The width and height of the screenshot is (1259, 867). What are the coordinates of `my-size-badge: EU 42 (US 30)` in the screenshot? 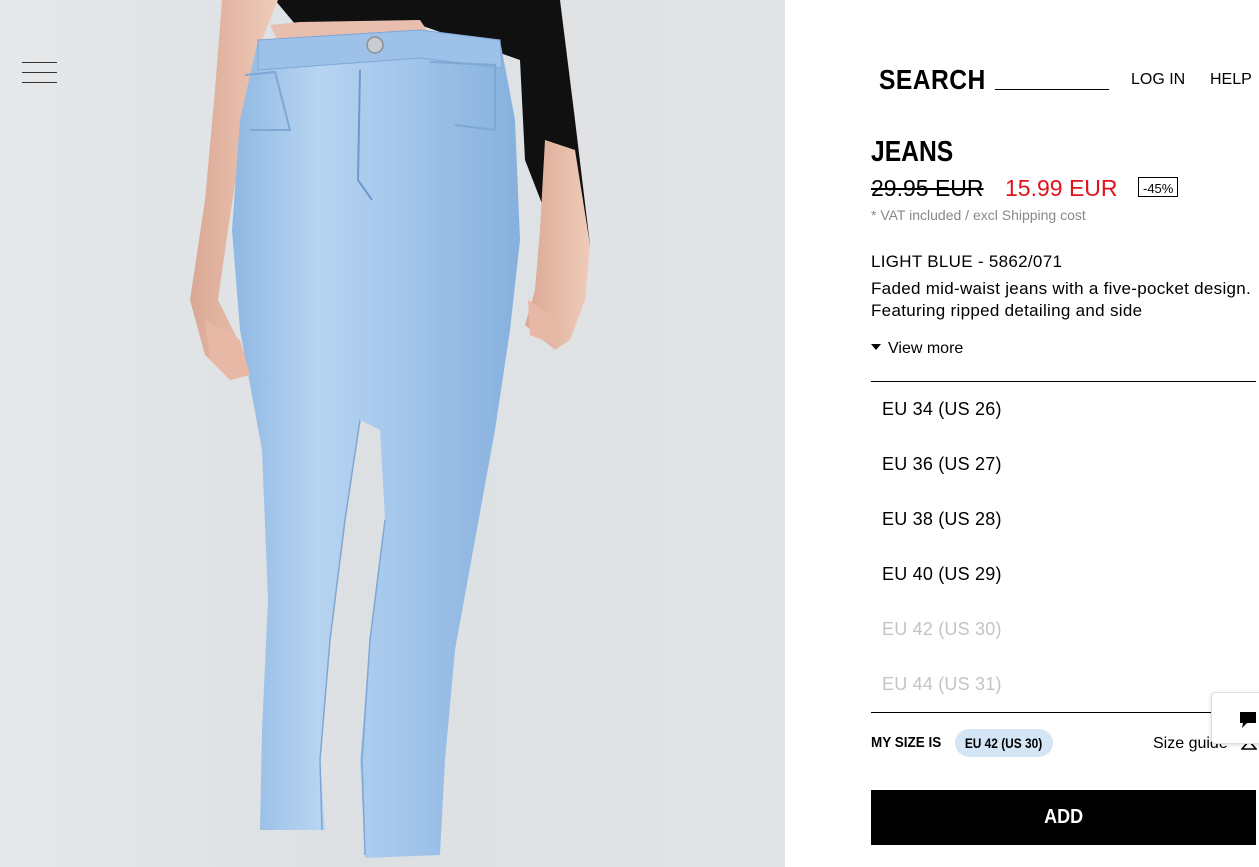 It's located at (1004, 743).